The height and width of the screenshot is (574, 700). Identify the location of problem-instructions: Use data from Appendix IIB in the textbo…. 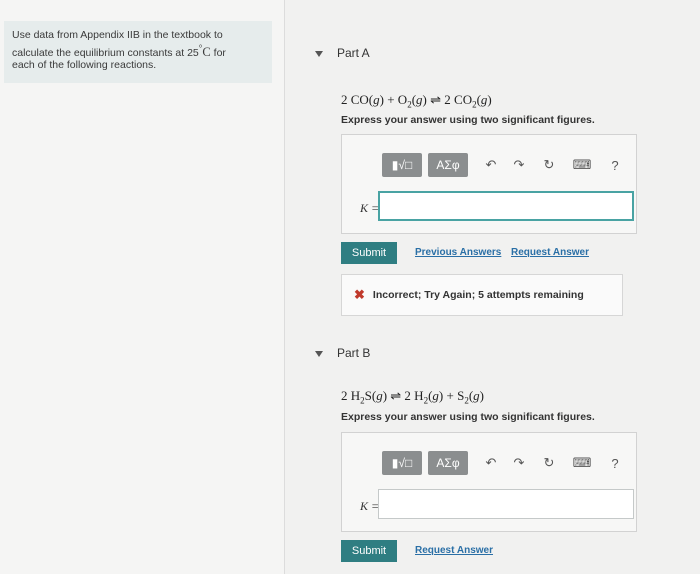
(138, 52).